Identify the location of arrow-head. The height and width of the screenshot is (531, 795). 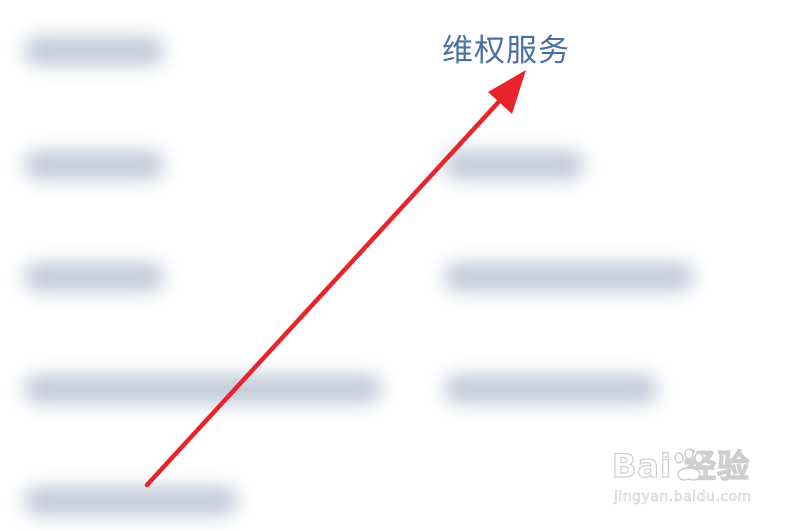
(507, 92).